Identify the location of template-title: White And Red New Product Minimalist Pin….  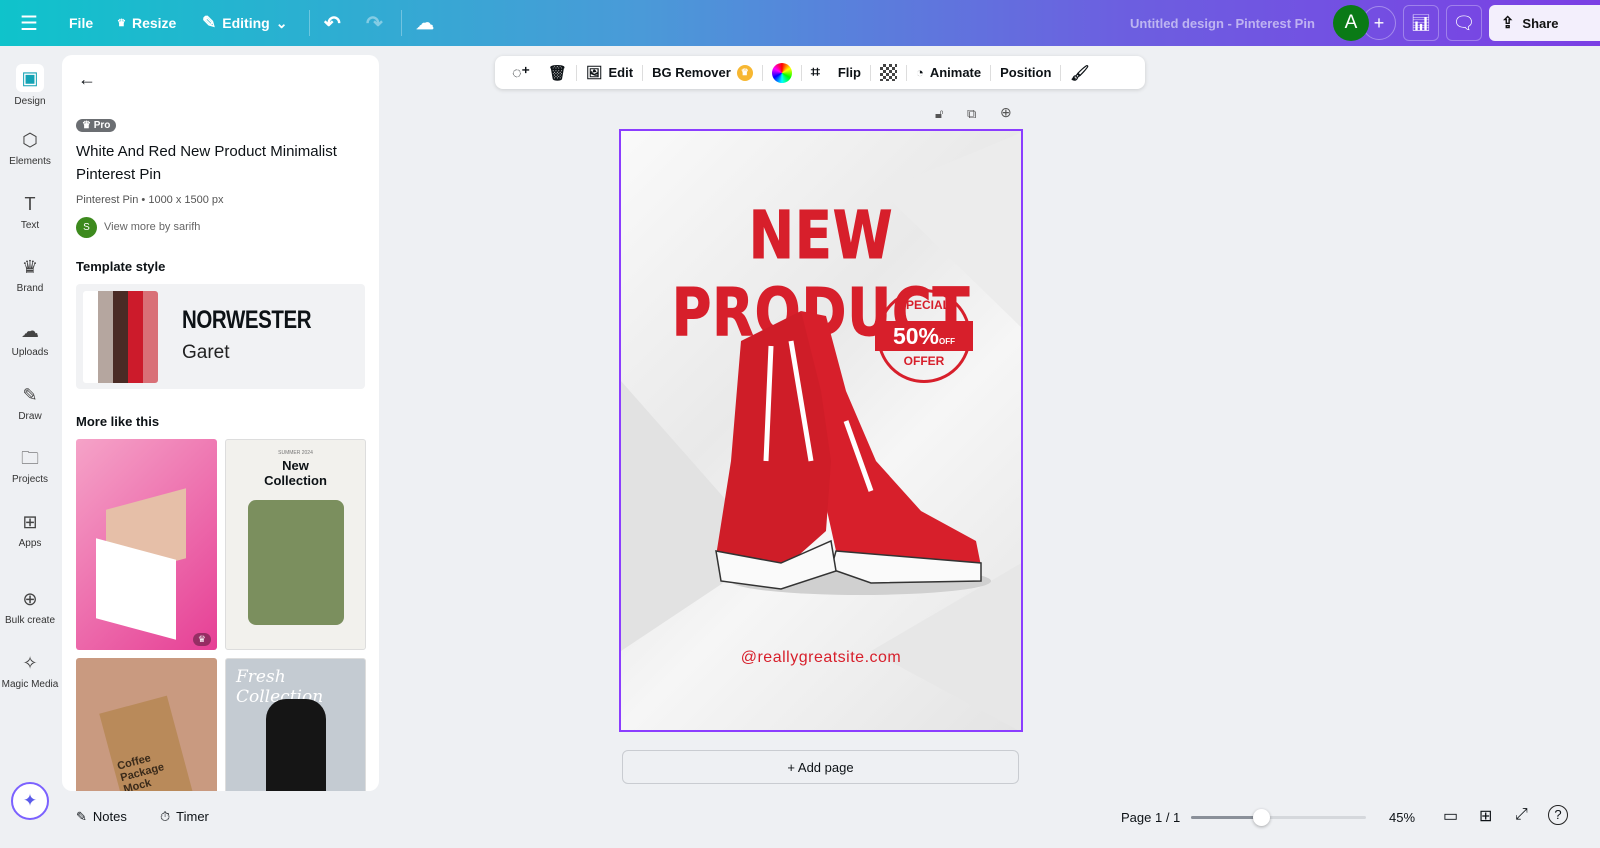
(206, 163).